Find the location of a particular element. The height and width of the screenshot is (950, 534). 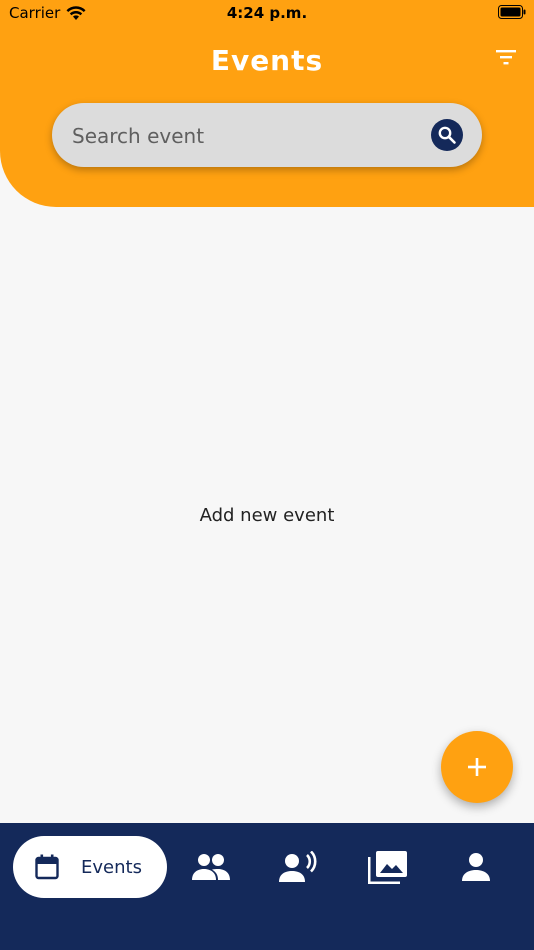

nav-item-groups is located at coordinates (211, 867).